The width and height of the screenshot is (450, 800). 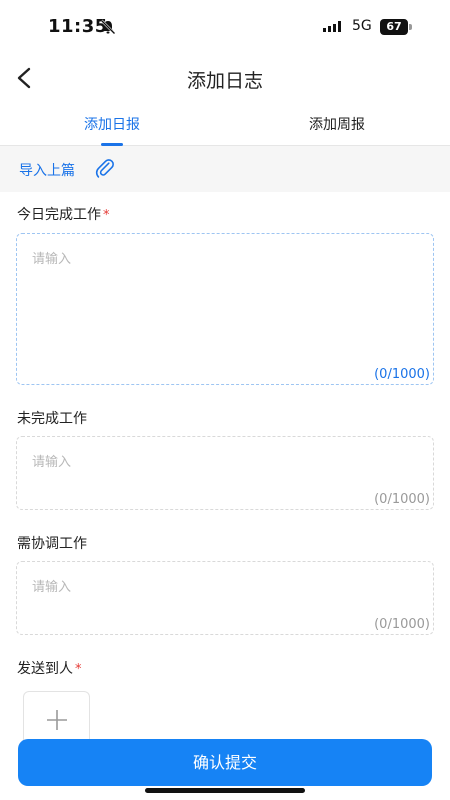 I want to click on completed-work-placeholder: 请输入, so click(x=52, y=259).